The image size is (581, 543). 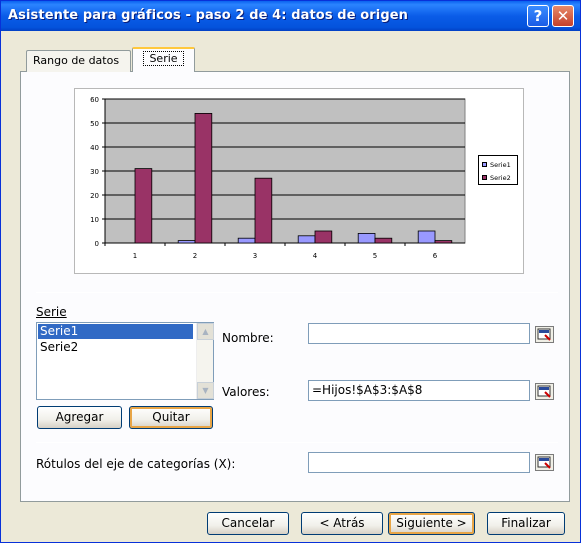 I want to click on y-tick-label: 10, so click(x=94, y=220).